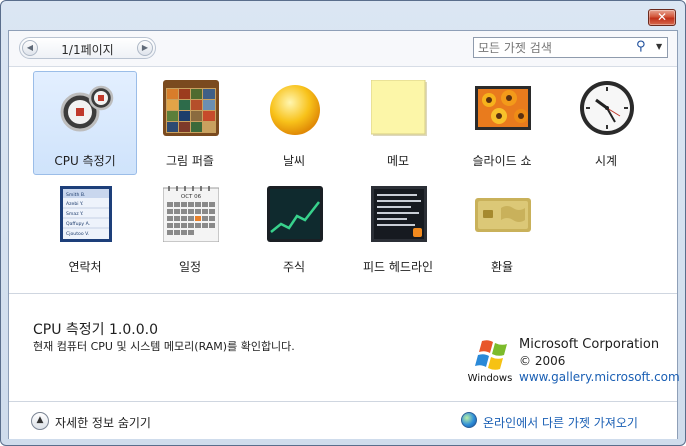 The width and height of the screenshot is (686, 446). I want to click on gadget-tile-stocks: 주식, so click(294, 229).